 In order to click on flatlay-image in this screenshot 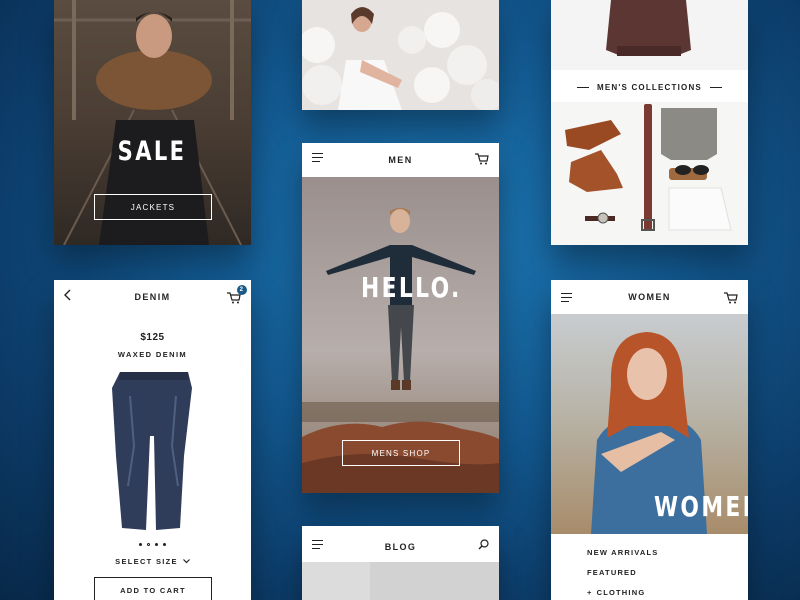, I will do `click(649, 173)`.